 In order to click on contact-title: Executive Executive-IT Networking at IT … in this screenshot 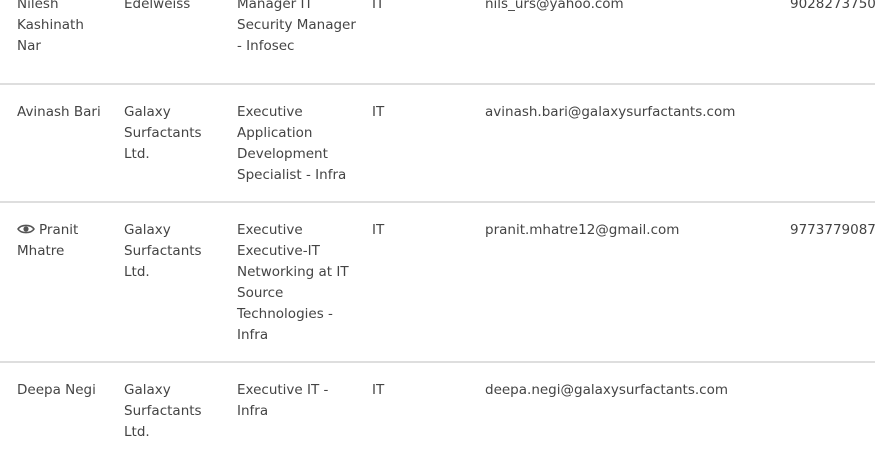, I will do `click(293, 282)`.